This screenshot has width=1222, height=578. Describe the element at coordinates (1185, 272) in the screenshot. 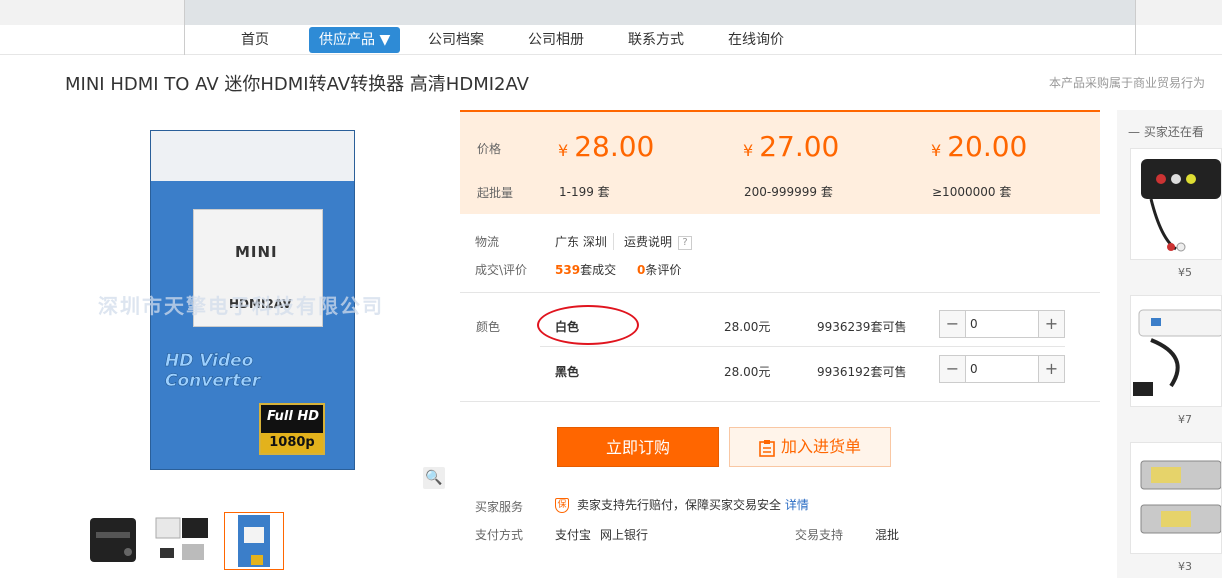

I see `related-item-1-price: ¥5` at that location.